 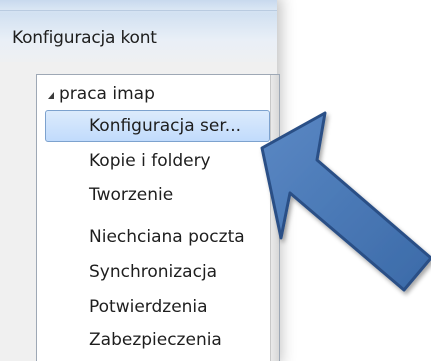 What do you see at coordinates (138, 5) in the screenshot?
I see `window-frame-top` at bounding box center [138, 5].